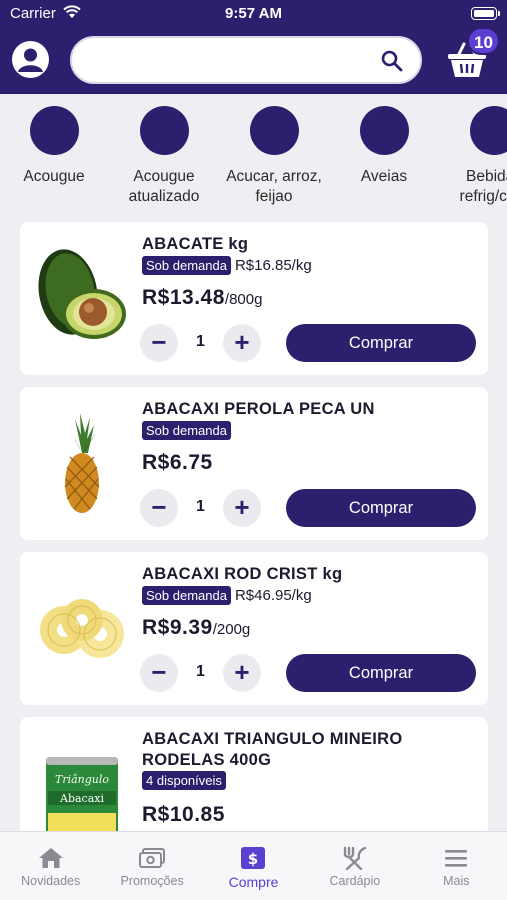  I want to click on product-name: ABACATE kg, so click(195, 244).